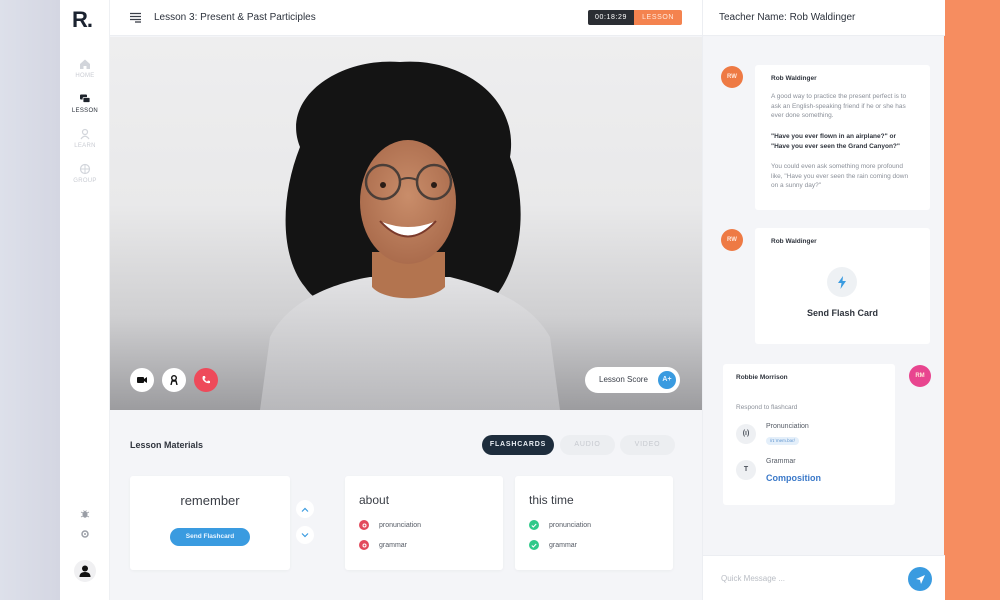 Image resolution: width=1000 pixels, height=600 pixels. I want to click on send-icon, so click(920, 579).